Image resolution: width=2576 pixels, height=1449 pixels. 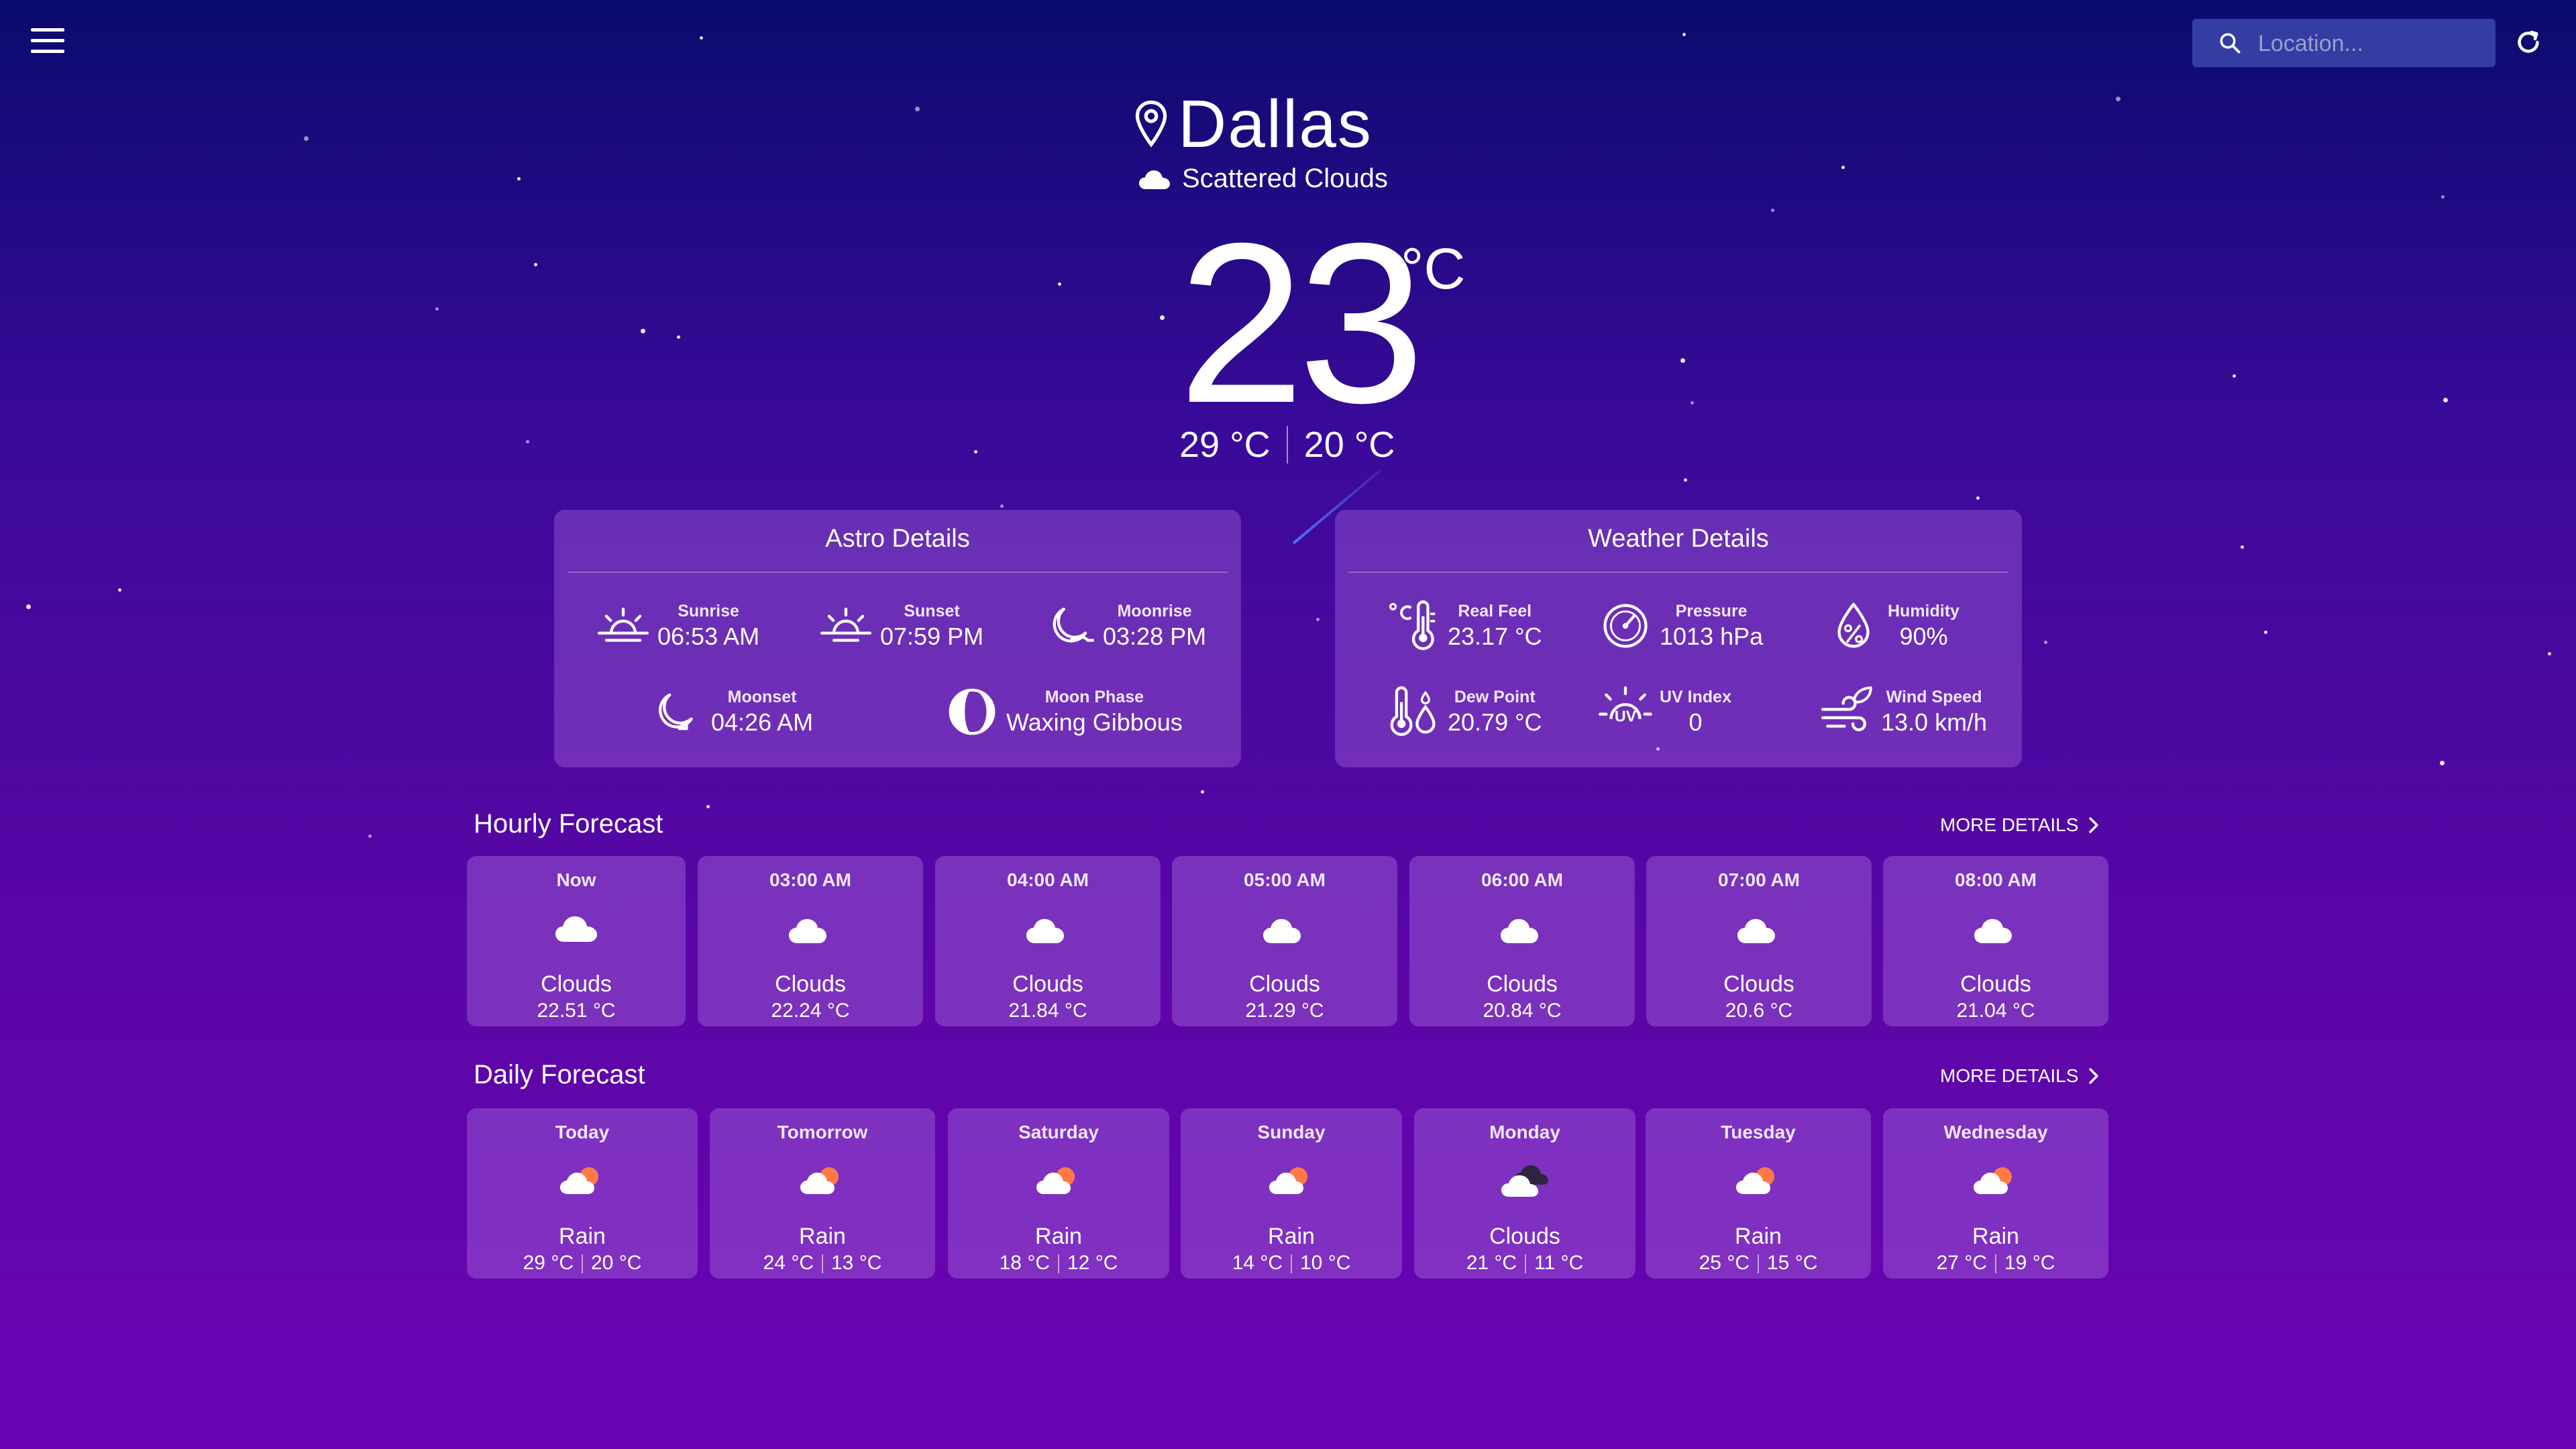 I want to click on hourly-forecast-title: 08:00 AM, so click(x=1996, y=879).